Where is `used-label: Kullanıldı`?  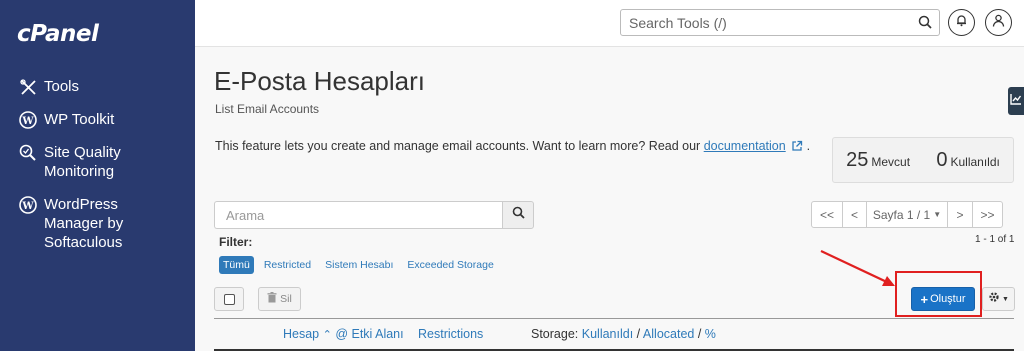
used-label: Kullanıldı is located at coordinates (975, 161).